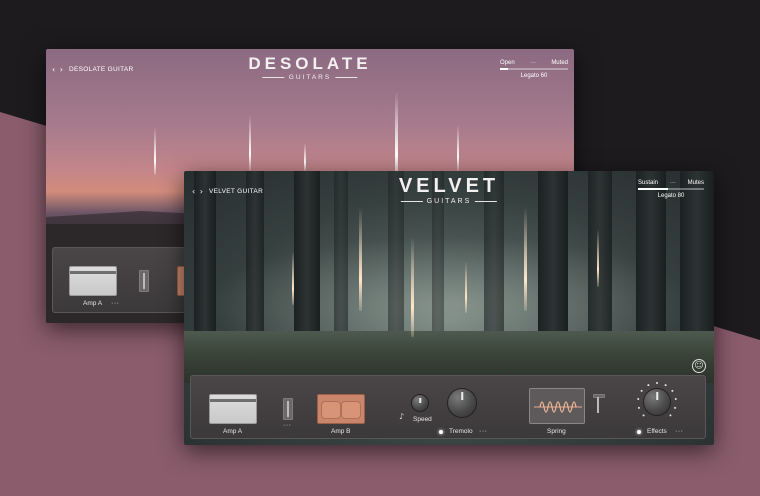 Image resolution: width=760 pixels, height=496 pixels. I want to click on accessibility-icon: ☺, so click(699, 366).